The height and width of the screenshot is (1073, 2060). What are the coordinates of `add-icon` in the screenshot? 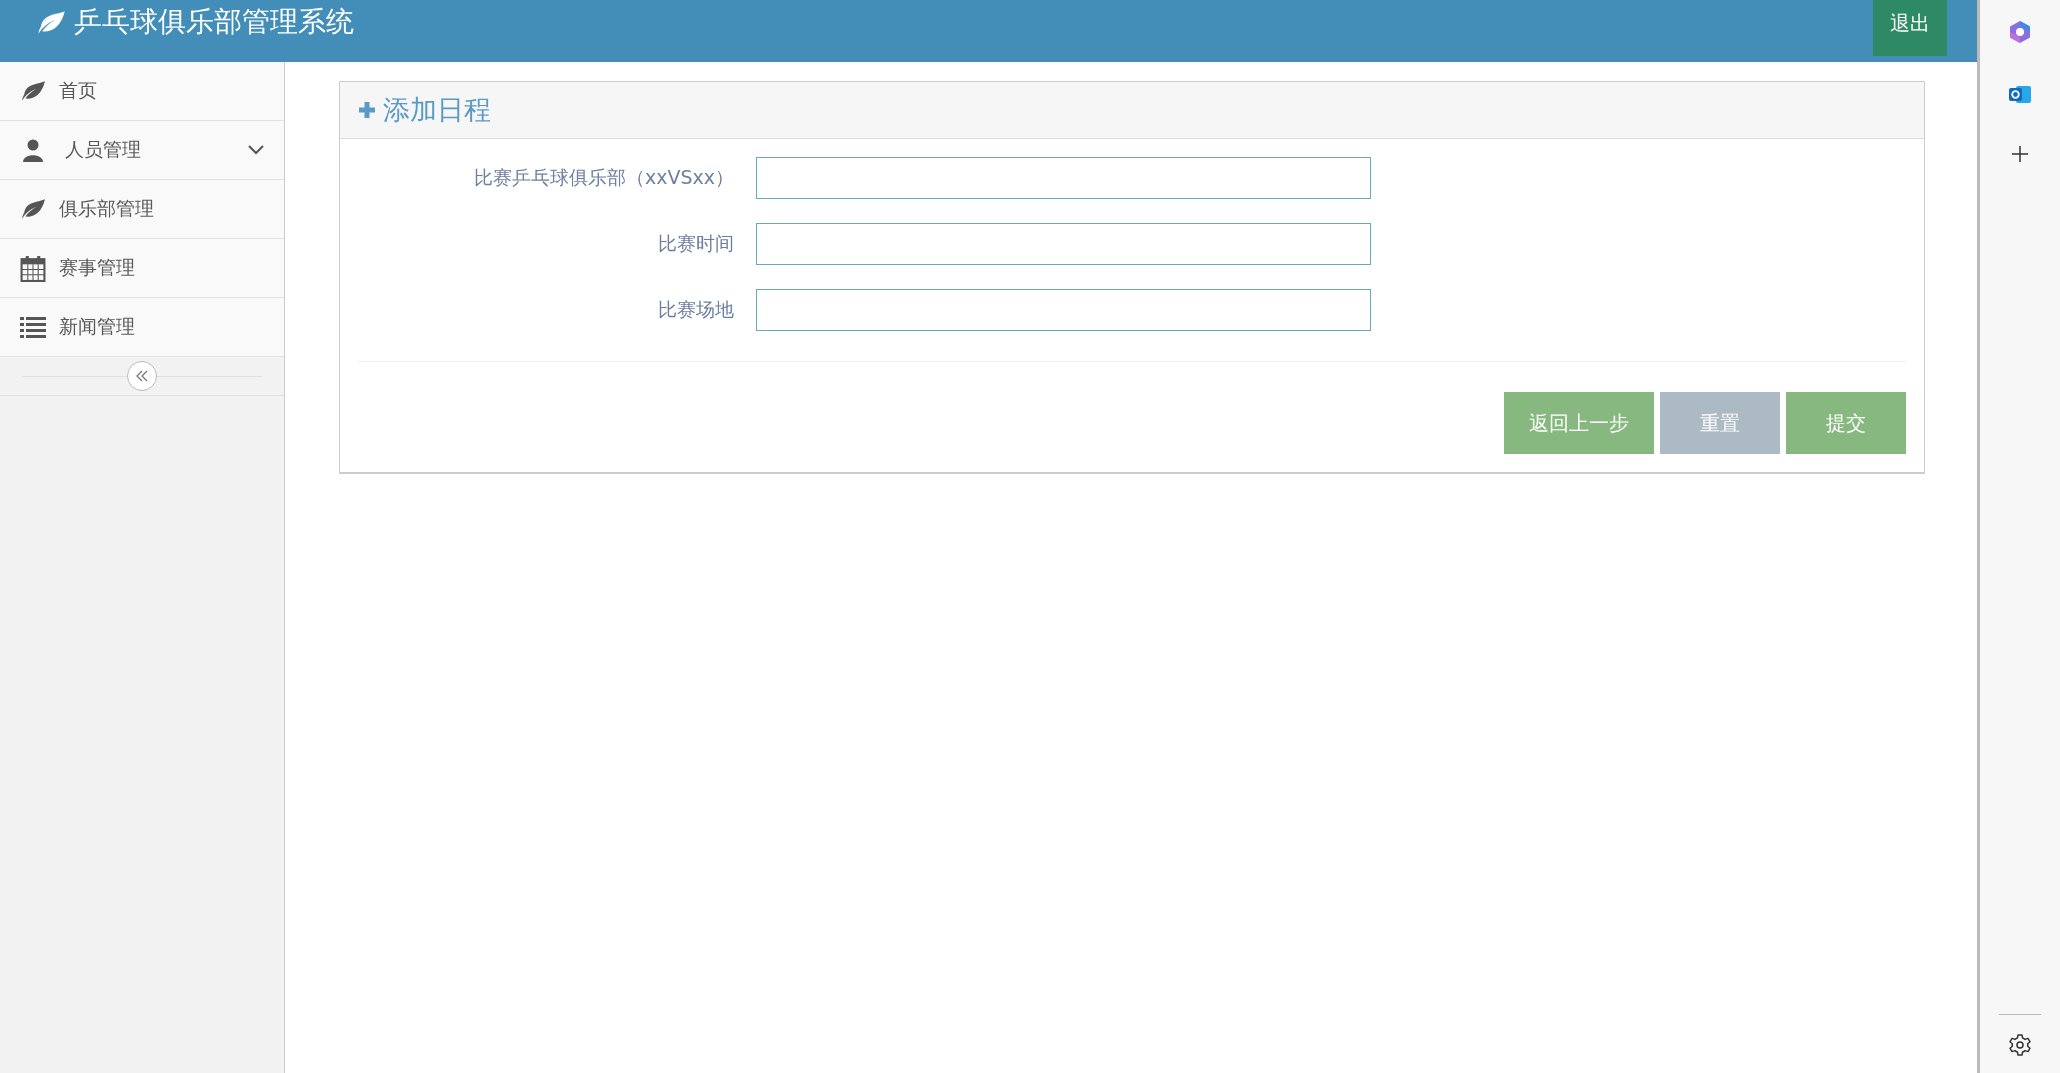 It's located at (2020, 154).